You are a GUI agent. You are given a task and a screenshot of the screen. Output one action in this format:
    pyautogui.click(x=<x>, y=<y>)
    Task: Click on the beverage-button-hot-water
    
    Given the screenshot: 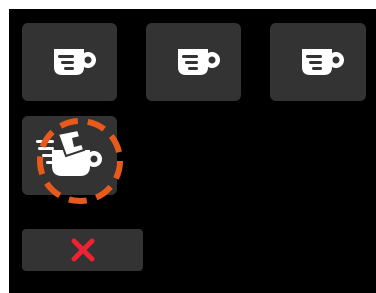 What is the action you would take?
    pyautogui.click(x=69, y=155)
    